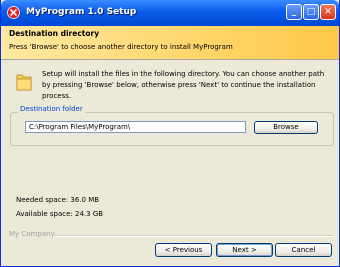 This screenshot has width=340, height=267. Describe the element at coordinates (193, 236) in the screenshot. I see `footer-divider` at that location.